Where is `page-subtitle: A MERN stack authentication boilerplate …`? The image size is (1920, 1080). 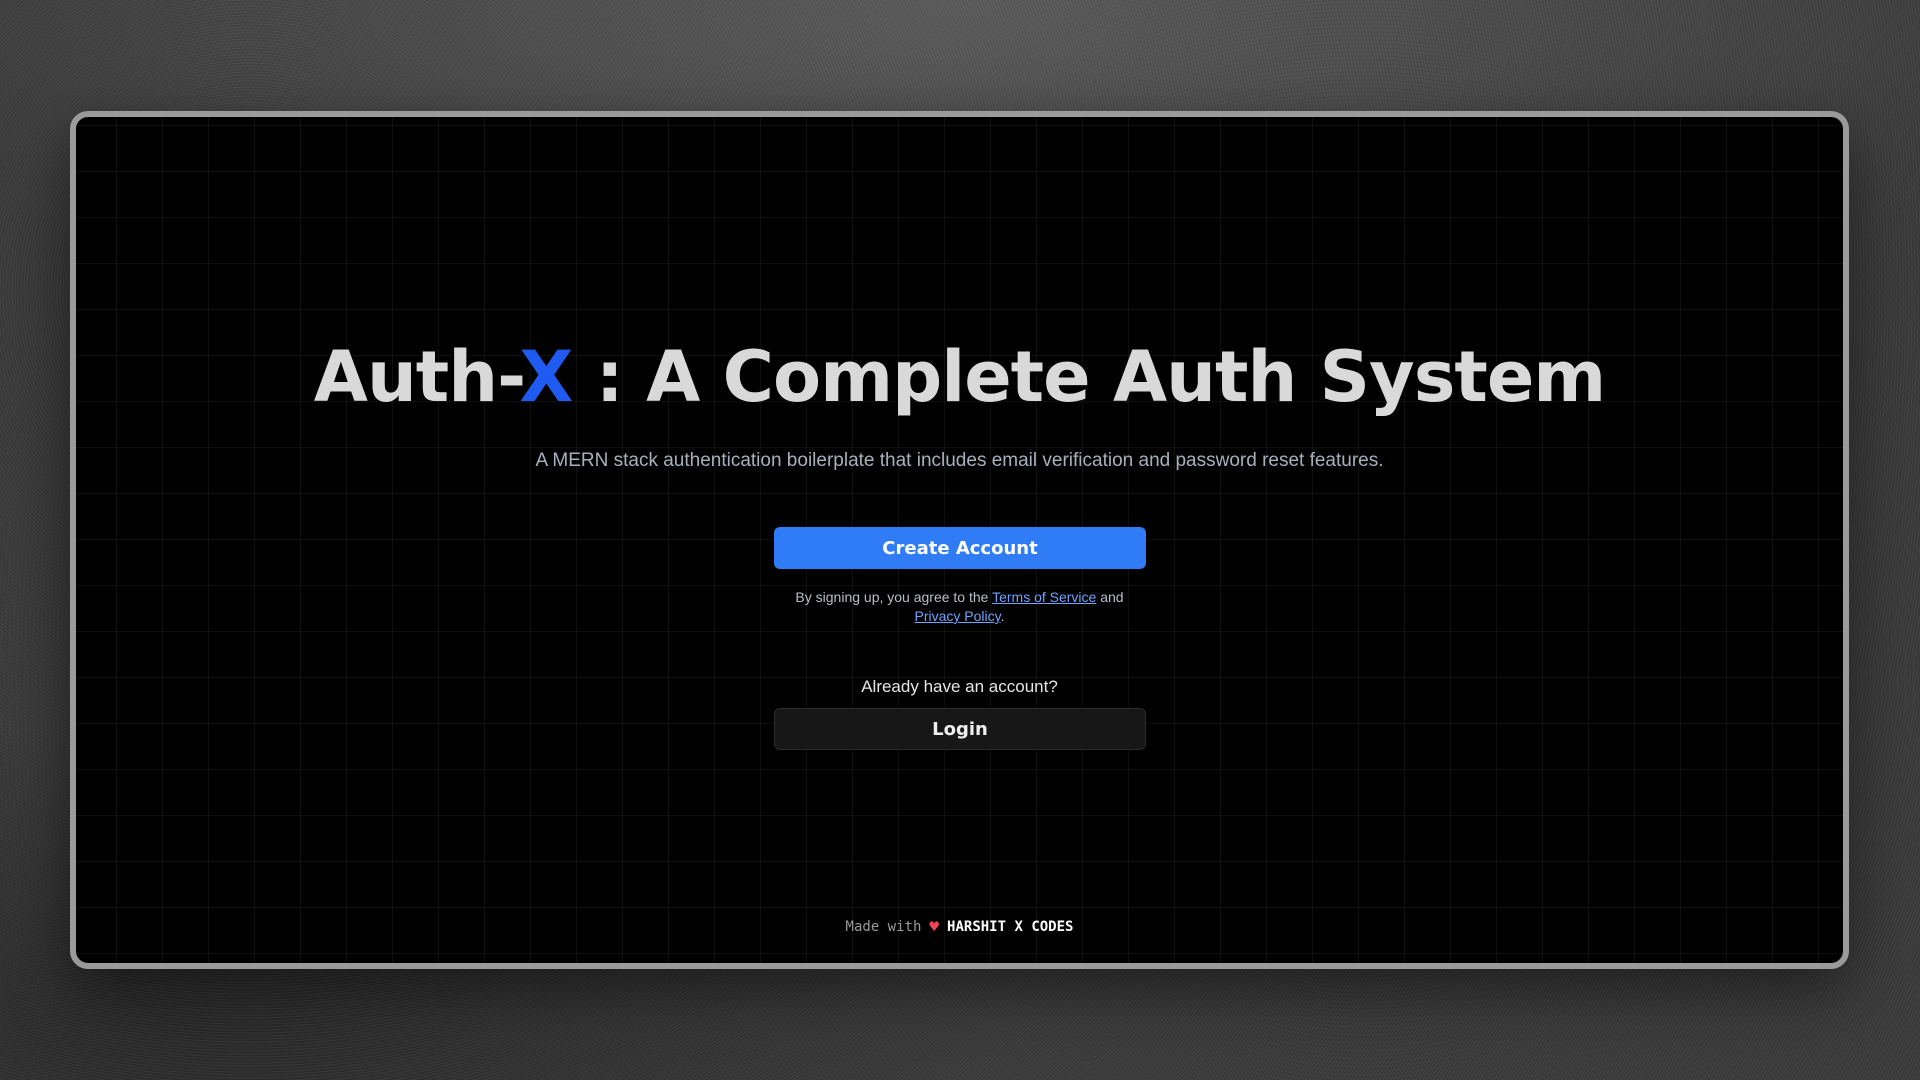 page-subtitle: A MERN stack authentication boilerplate … is located at coordinates (959, 460).